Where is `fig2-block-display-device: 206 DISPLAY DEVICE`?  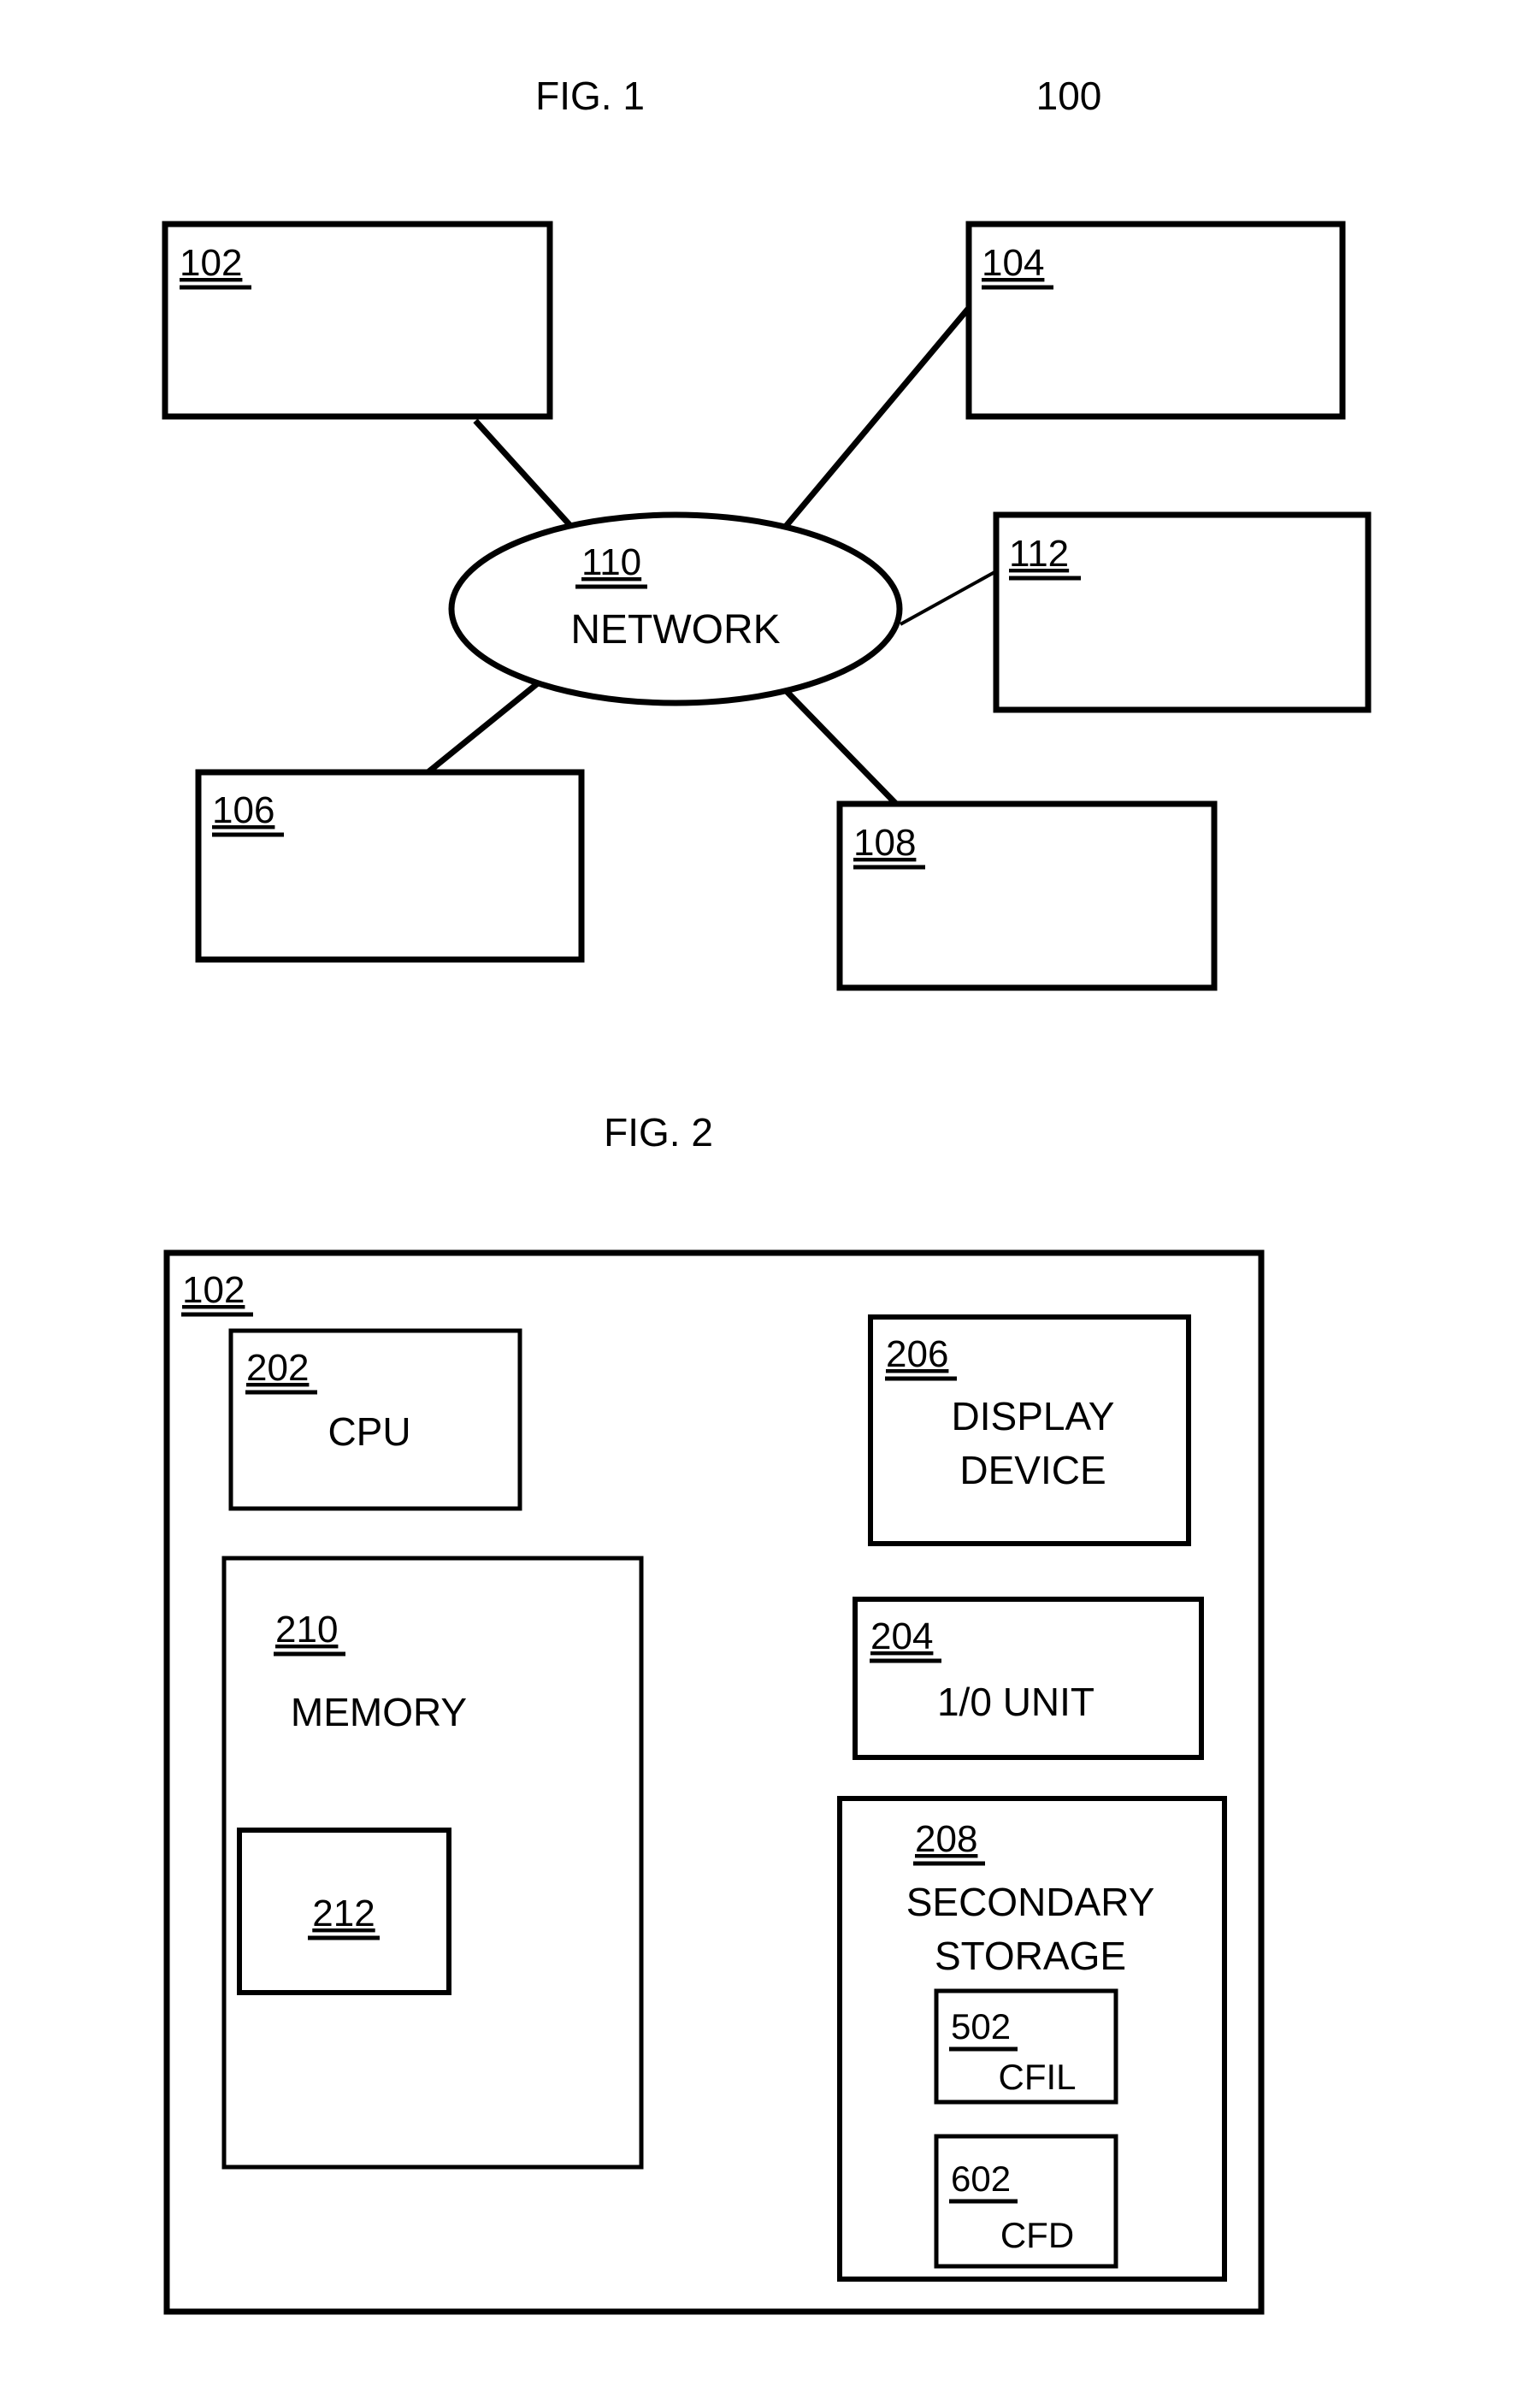
fig2-block-display-device: 206 DISPLAY DEVICE is located at coordinates (1030, 1430).